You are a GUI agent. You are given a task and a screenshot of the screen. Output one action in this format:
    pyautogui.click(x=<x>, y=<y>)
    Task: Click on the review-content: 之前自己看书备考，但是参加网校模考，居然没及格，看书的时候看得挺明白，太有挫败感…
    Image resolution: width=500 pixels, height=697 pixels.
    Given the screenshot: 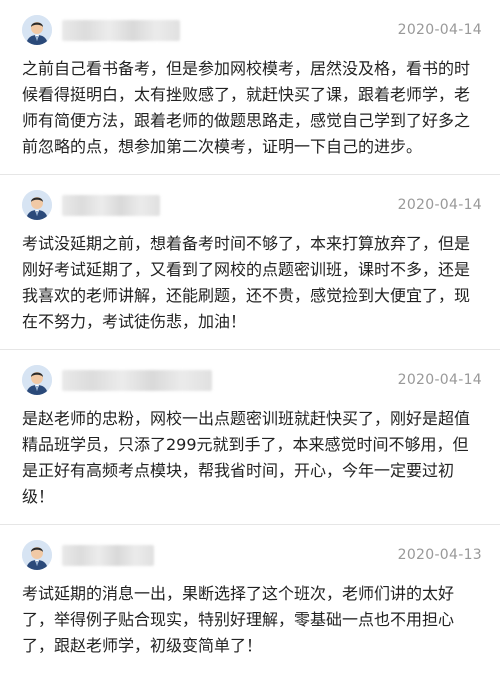 What is the action you would take?
    pyautogui.click(x=246, y=107)
    